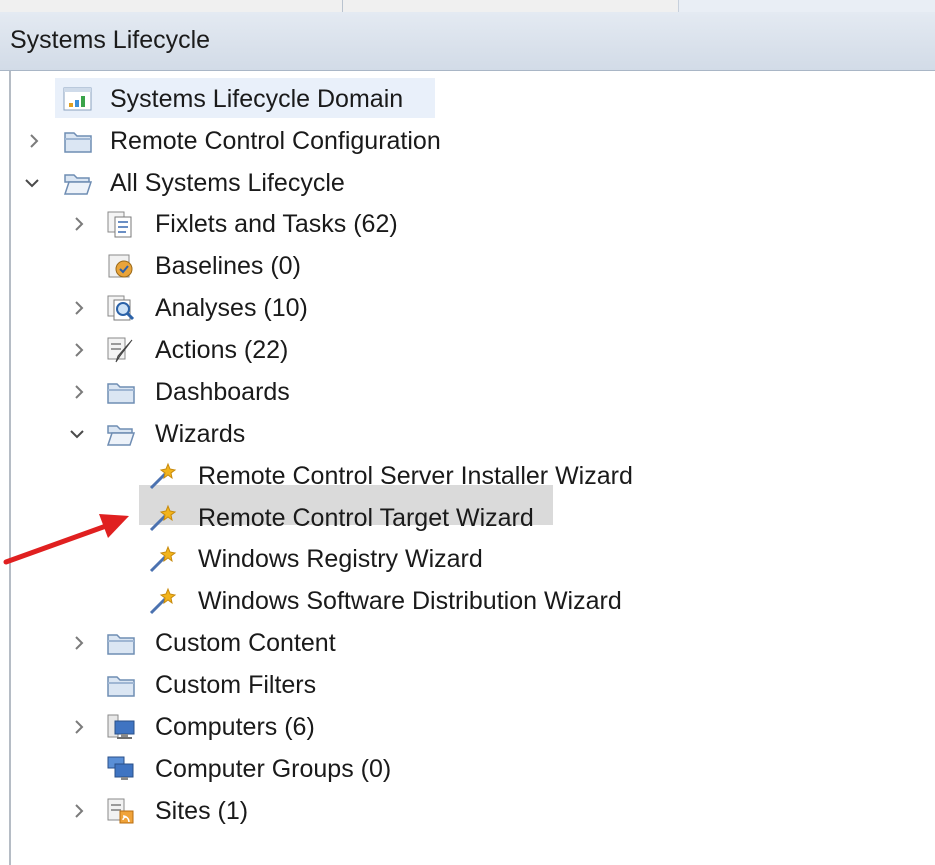 The height and width of the screenshot is (865, 935). Describe the element at coordinates (467, 308) in the screenshot. I see `tree-item-analyses: Analyses (10)` at that location.